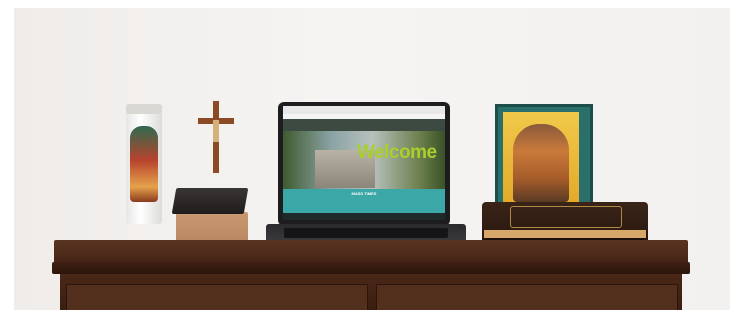 The height and width of the screenshot is (310, 741). What do you see at coordinates (527, 297) in the screenshot?
I see `dresser-drawer-right` at bounding box center [527, 297].